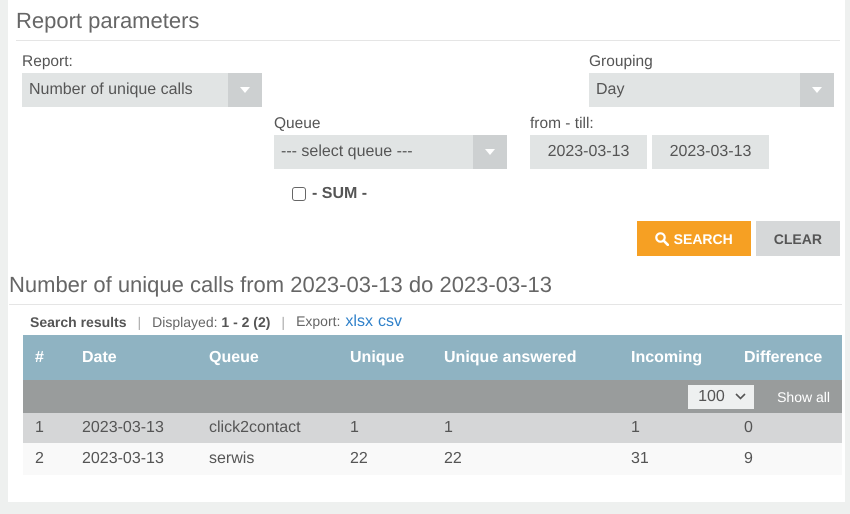 This screenshot has width=850, height=514. What do you see at coordinates (299, 194) in the screenshot?
I see `checkbox` at bounding box center [299, 194].